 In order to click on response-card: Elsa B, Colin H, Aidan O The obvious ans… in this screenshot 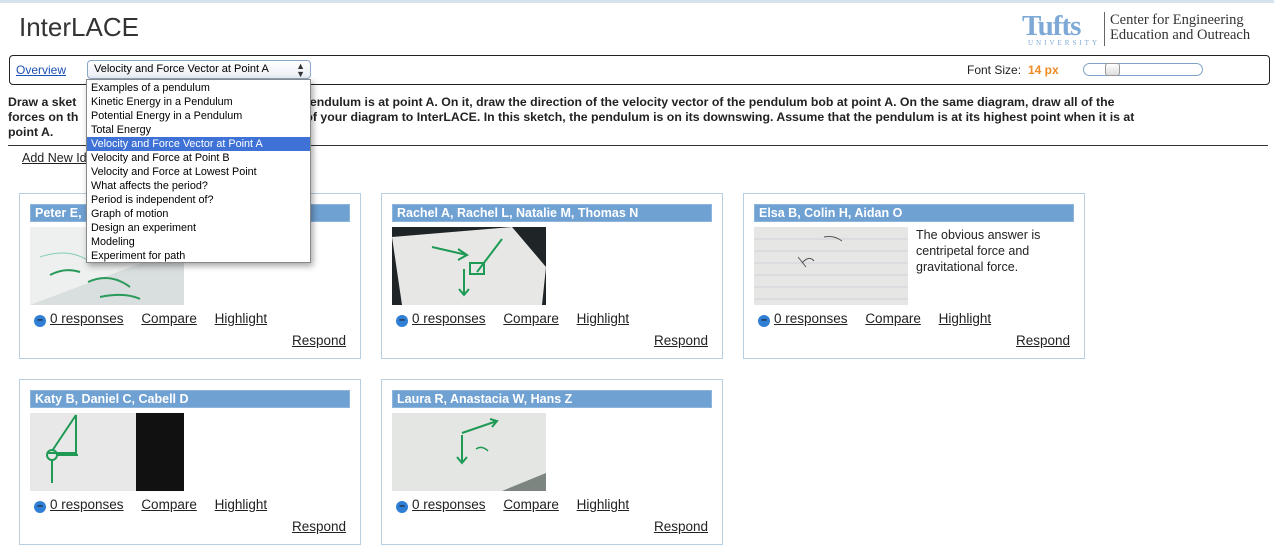, I will do `click(914, 276)`.